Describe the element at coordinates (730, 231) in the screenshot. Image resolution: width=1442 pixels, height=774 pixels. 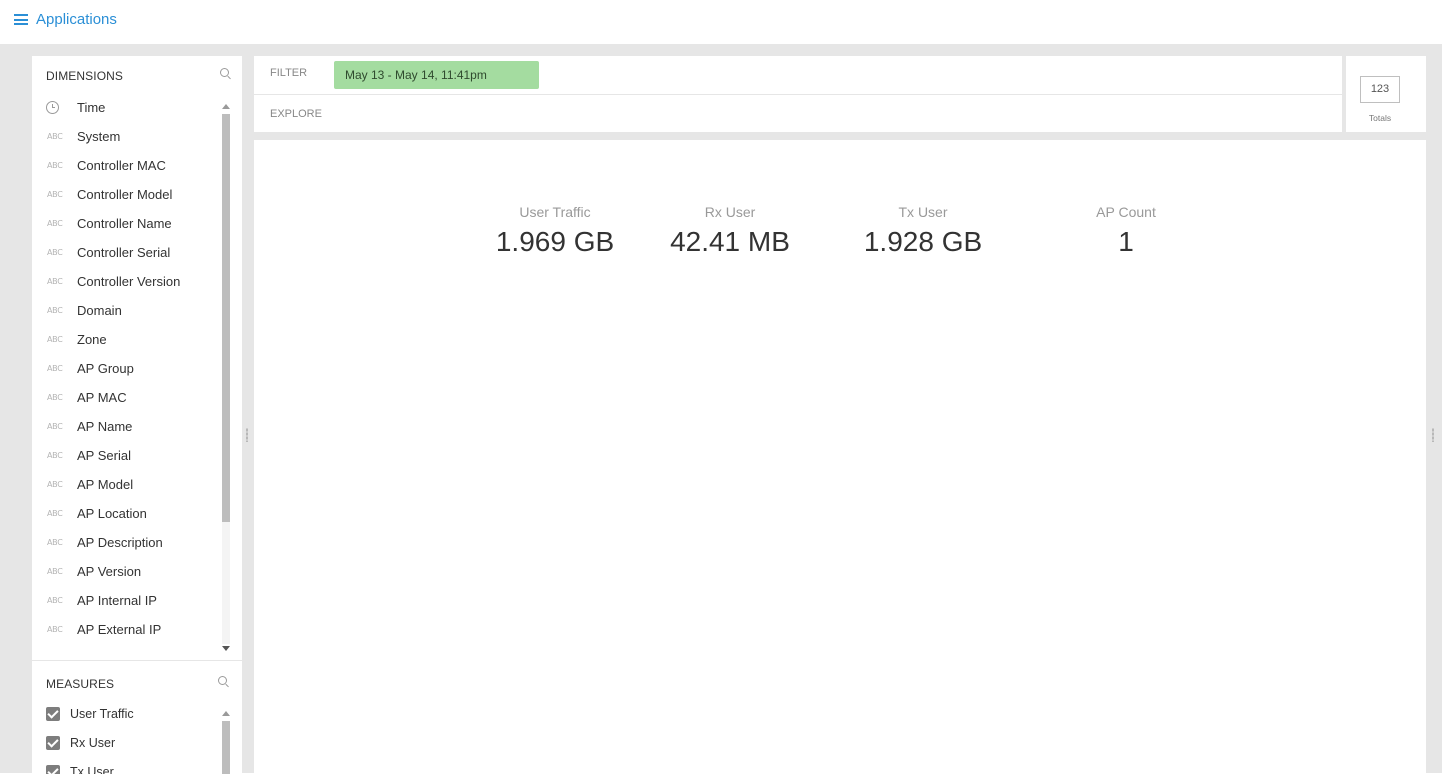
I see `total-rx-user: Rx User 42.41 MB` at that location.